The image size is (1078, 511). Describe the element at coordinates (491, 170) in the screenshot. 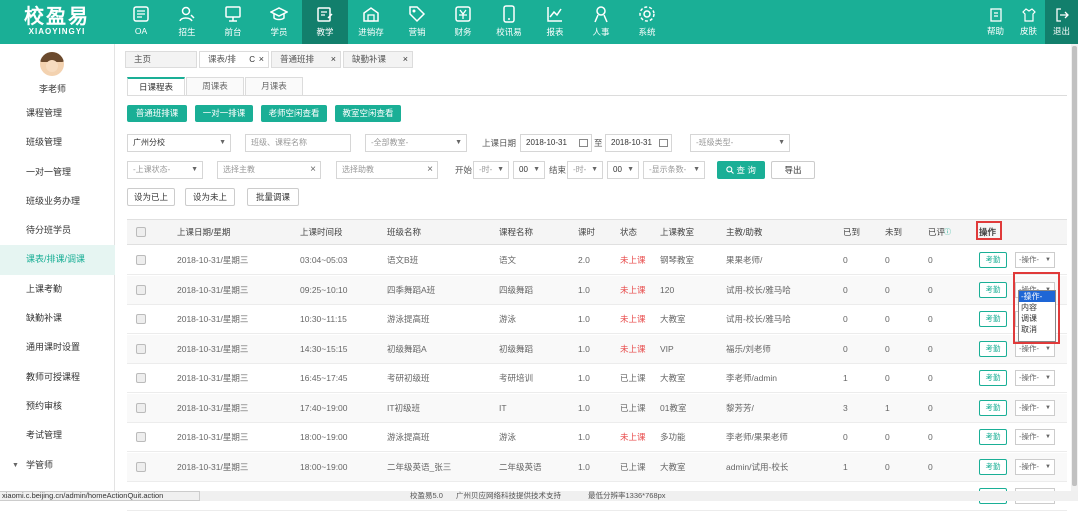

I see `start-hour-select: -时- ▼` at that location.